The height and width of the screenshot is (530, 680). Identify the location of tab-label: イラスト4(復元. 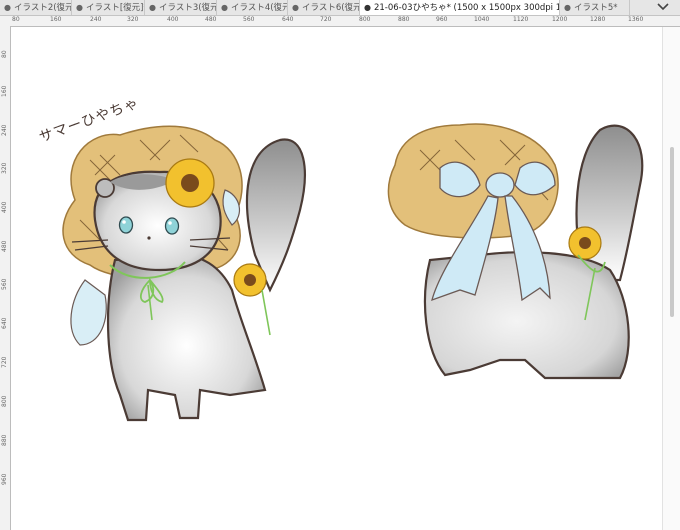
(259, 8).